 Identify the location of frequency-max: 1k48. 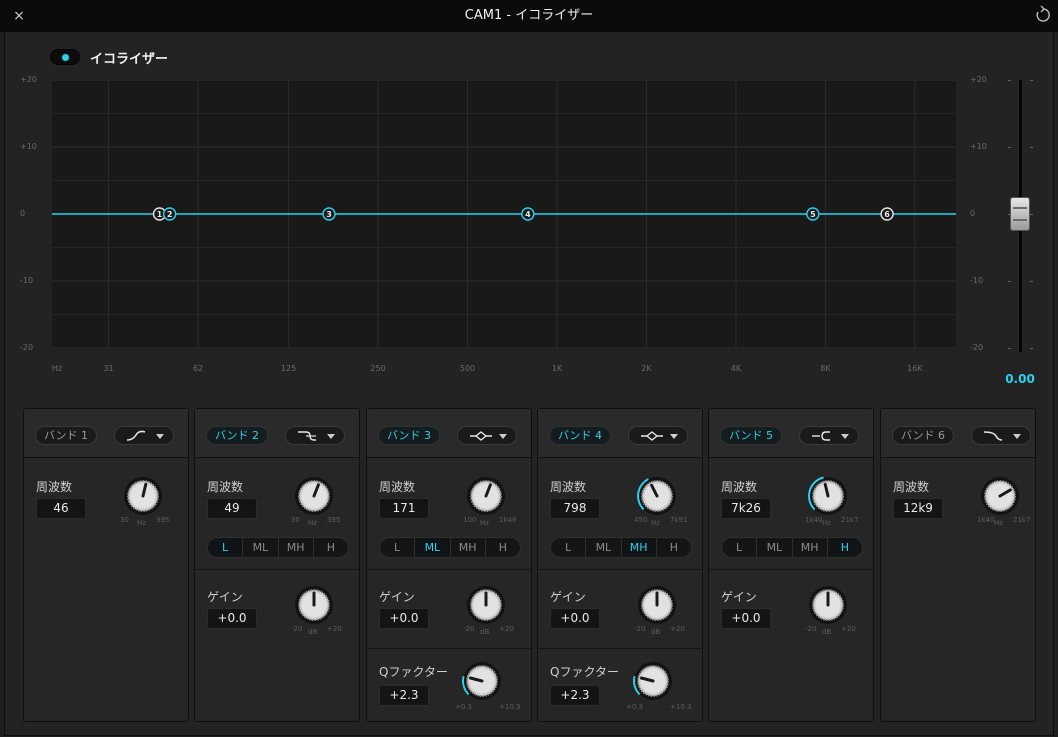
(508, 520).